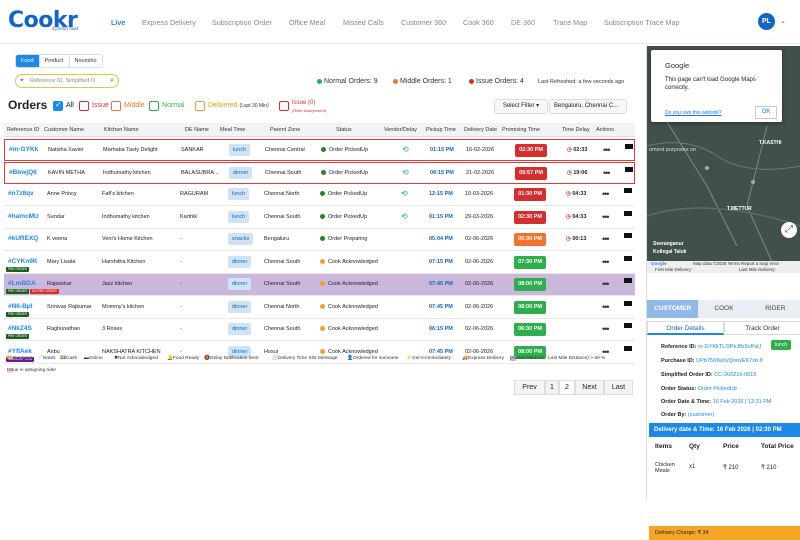 This screenshot has height=540, width=800. I want to click on issue-rider-checkbox, so click(284, 106).